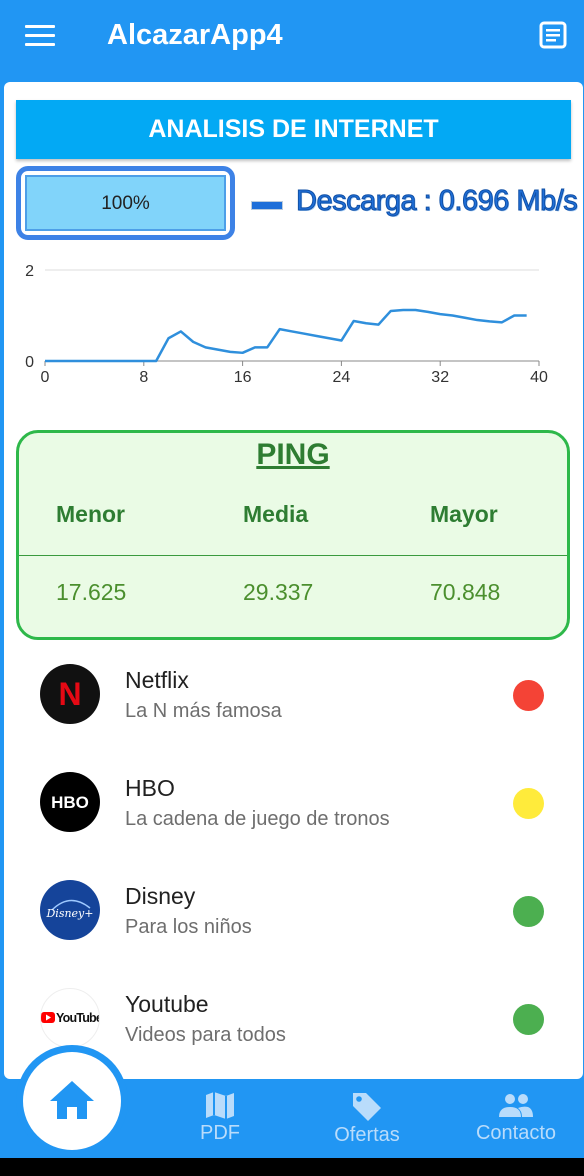 Image resolution: width=584 pixels, height=1176 pixels. What do you see at coordinates (40, 36) in the screenshot?
I see `menu-icon` at bounding box center [40, 36].